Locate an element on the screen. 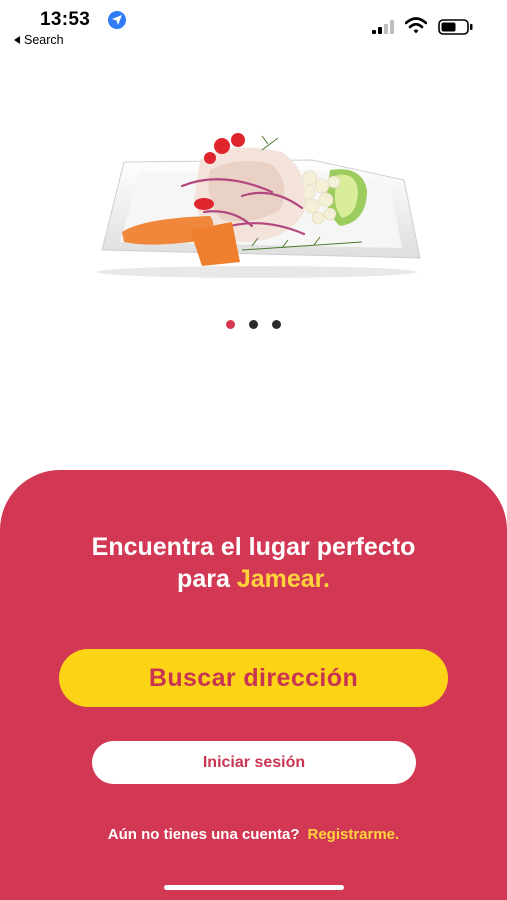  back-arrow-icon is located at coordinates (17, 40).